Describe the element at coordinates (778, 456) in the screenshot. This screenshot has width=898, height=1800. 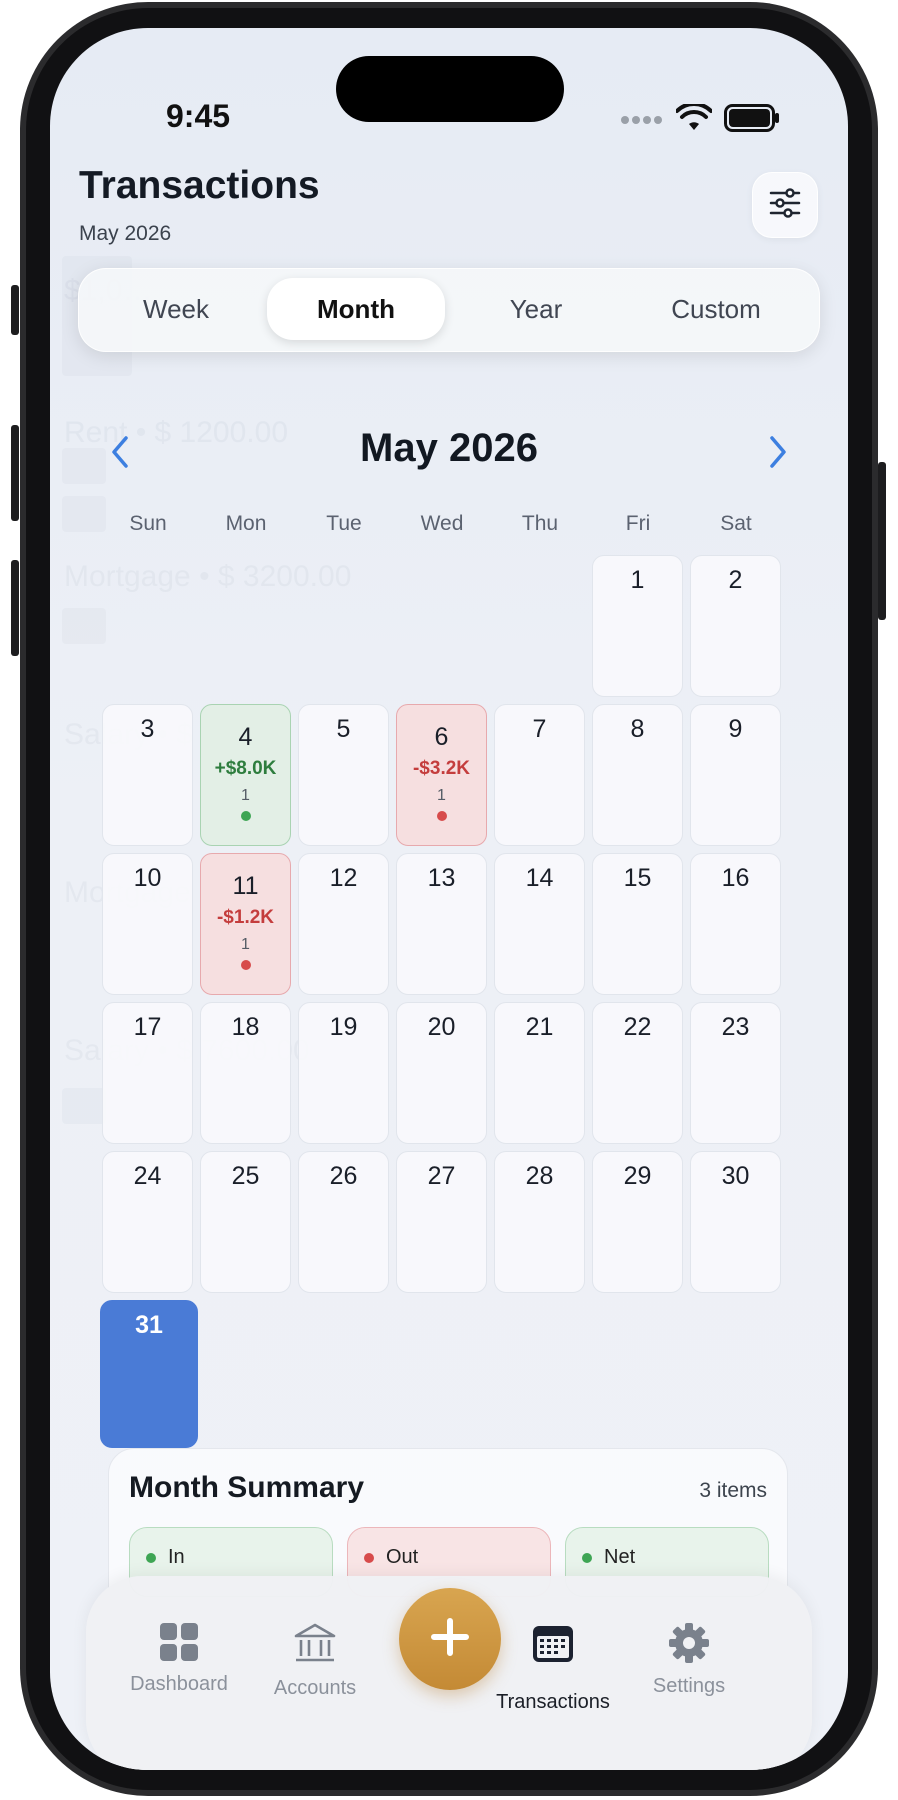
I see `chevron-right-icon` at that location.